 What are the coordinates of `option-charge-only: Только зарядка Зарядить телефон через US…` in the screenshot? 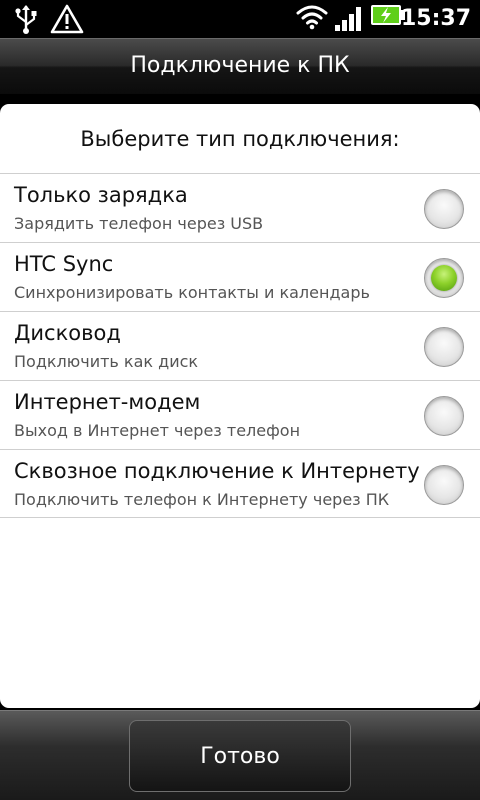 It's located at (240, 207).